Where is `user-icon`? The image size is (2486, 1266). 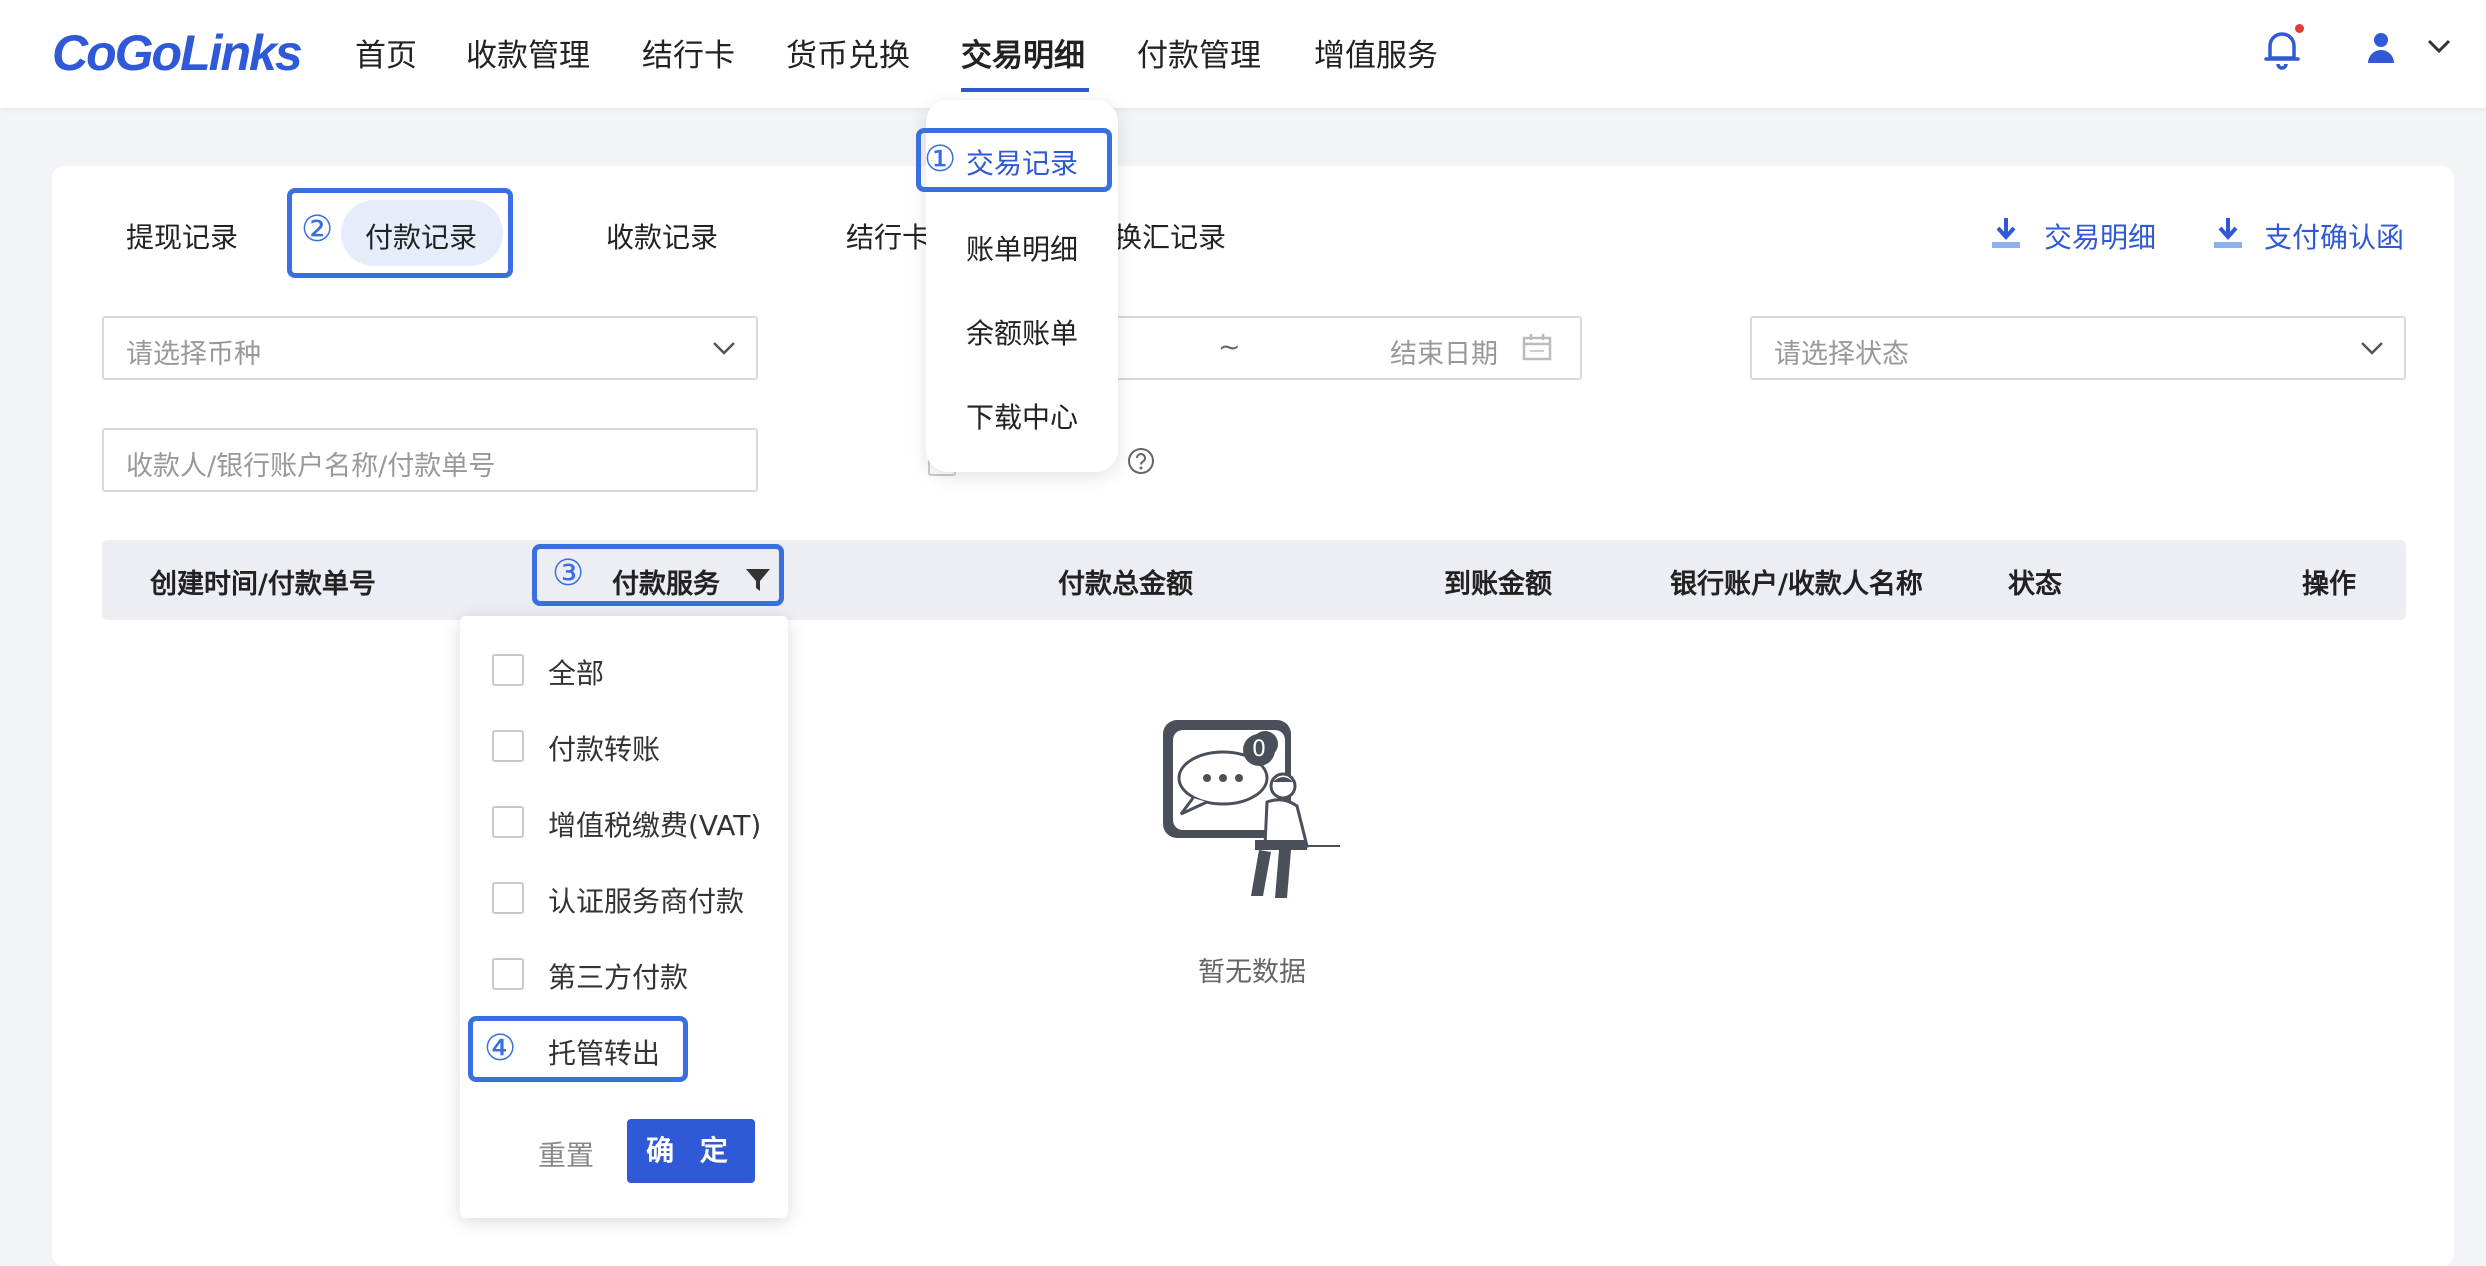 user-icon is located at coordinates (2381, 47).